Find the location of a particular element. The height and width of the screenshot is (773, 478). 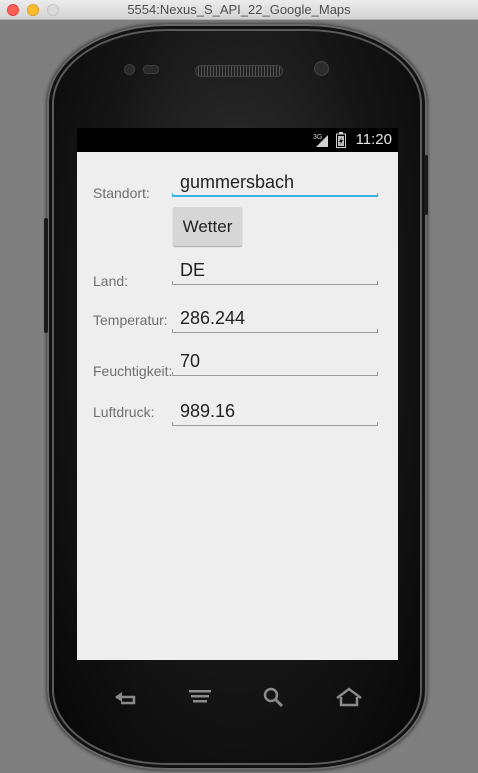

feuchtigkeit-field: 70 is located at coordinates (275, 362).